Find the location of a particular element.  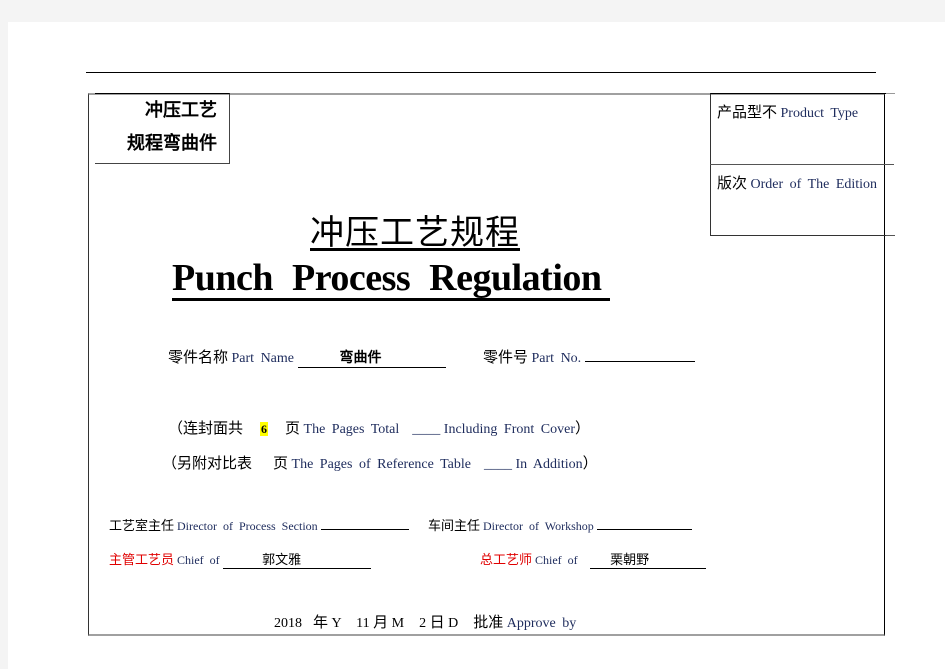

edition-label-zh: 版次 is located at coordinates (732, 183).